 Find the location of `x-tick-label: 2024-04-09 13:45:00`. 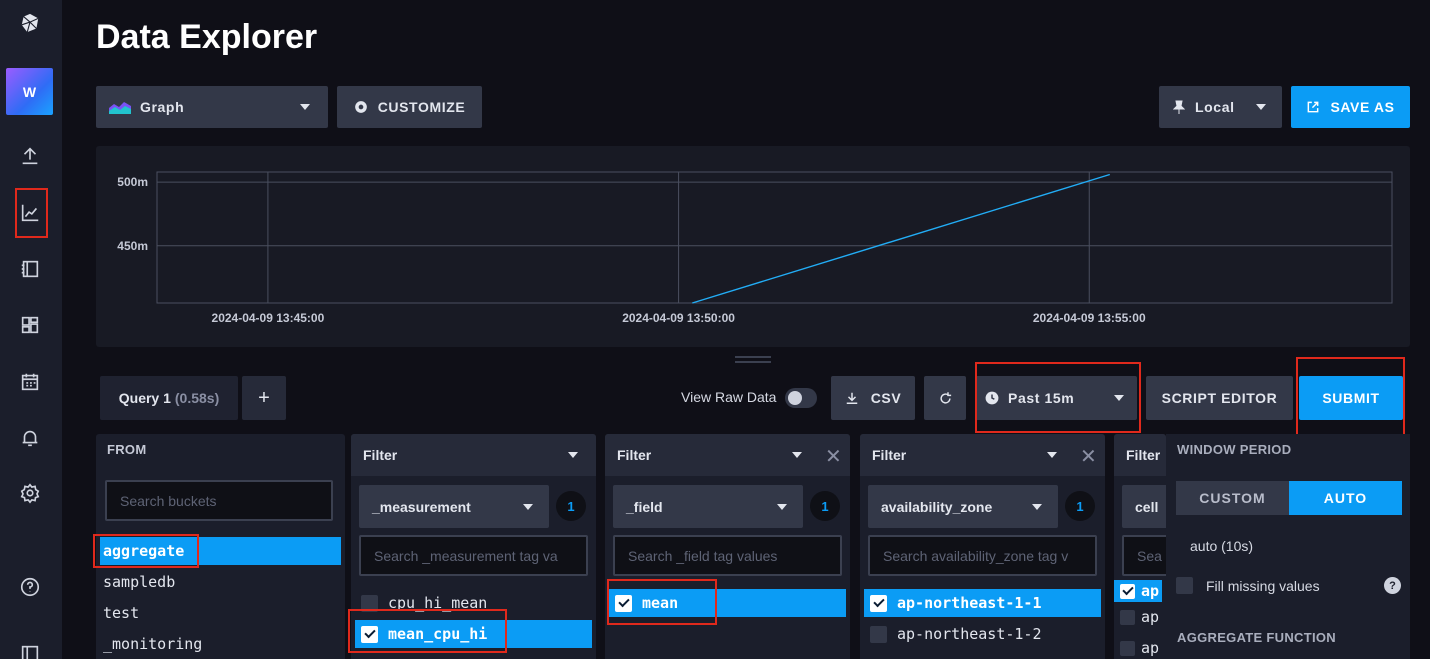

x-tick-label: 2024-04-09 13:45:00 is located at coordinates (268, 318).